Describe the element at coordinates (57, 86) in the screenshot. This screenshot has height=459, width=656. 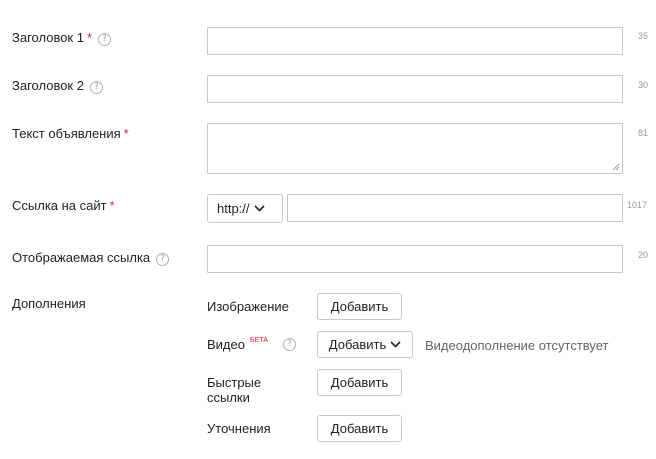
I see `title2-label: Заголовок 2?` at that location.